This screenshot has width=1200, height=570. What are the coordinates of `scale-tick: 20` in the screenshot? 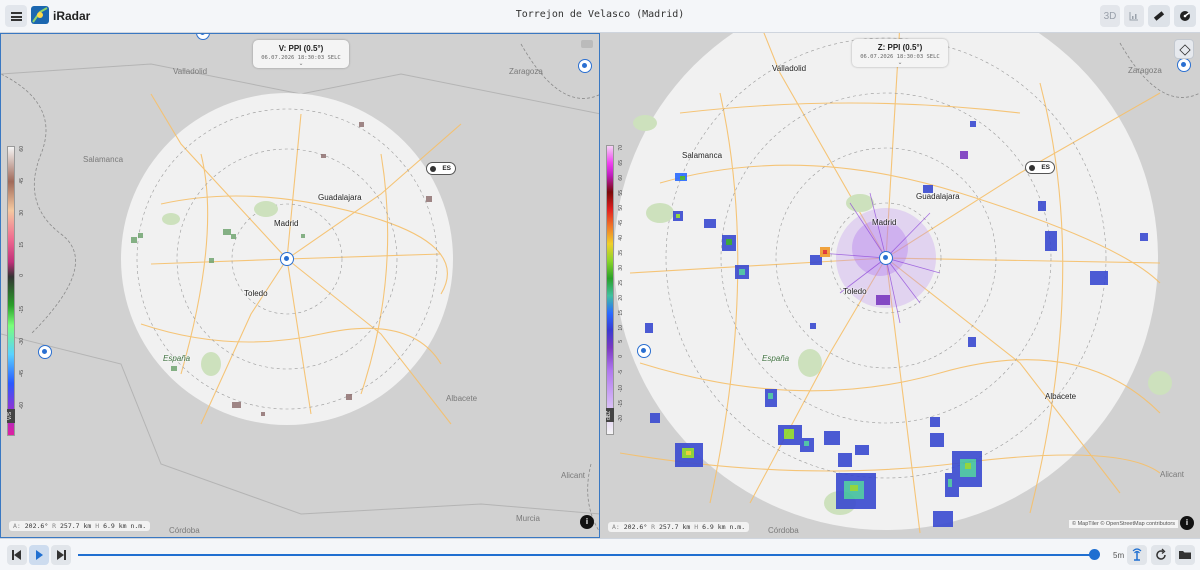 It's located at (621, 298).